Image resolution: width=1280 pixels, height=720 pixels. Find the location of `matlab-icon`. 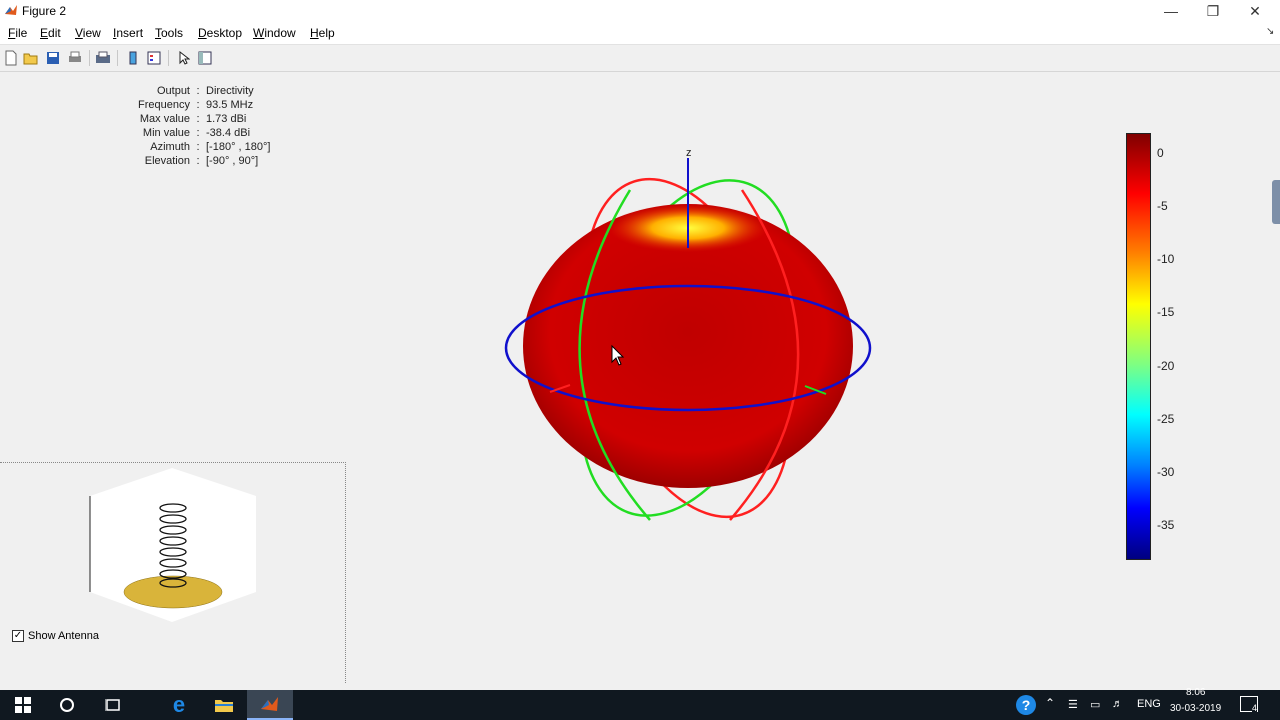

matlab-icon is located at coordinates (269, 704).